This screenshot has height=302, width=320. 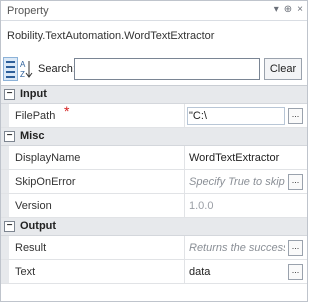 I want to click on pin-icon: ⊕, so click(x=288, y=9).